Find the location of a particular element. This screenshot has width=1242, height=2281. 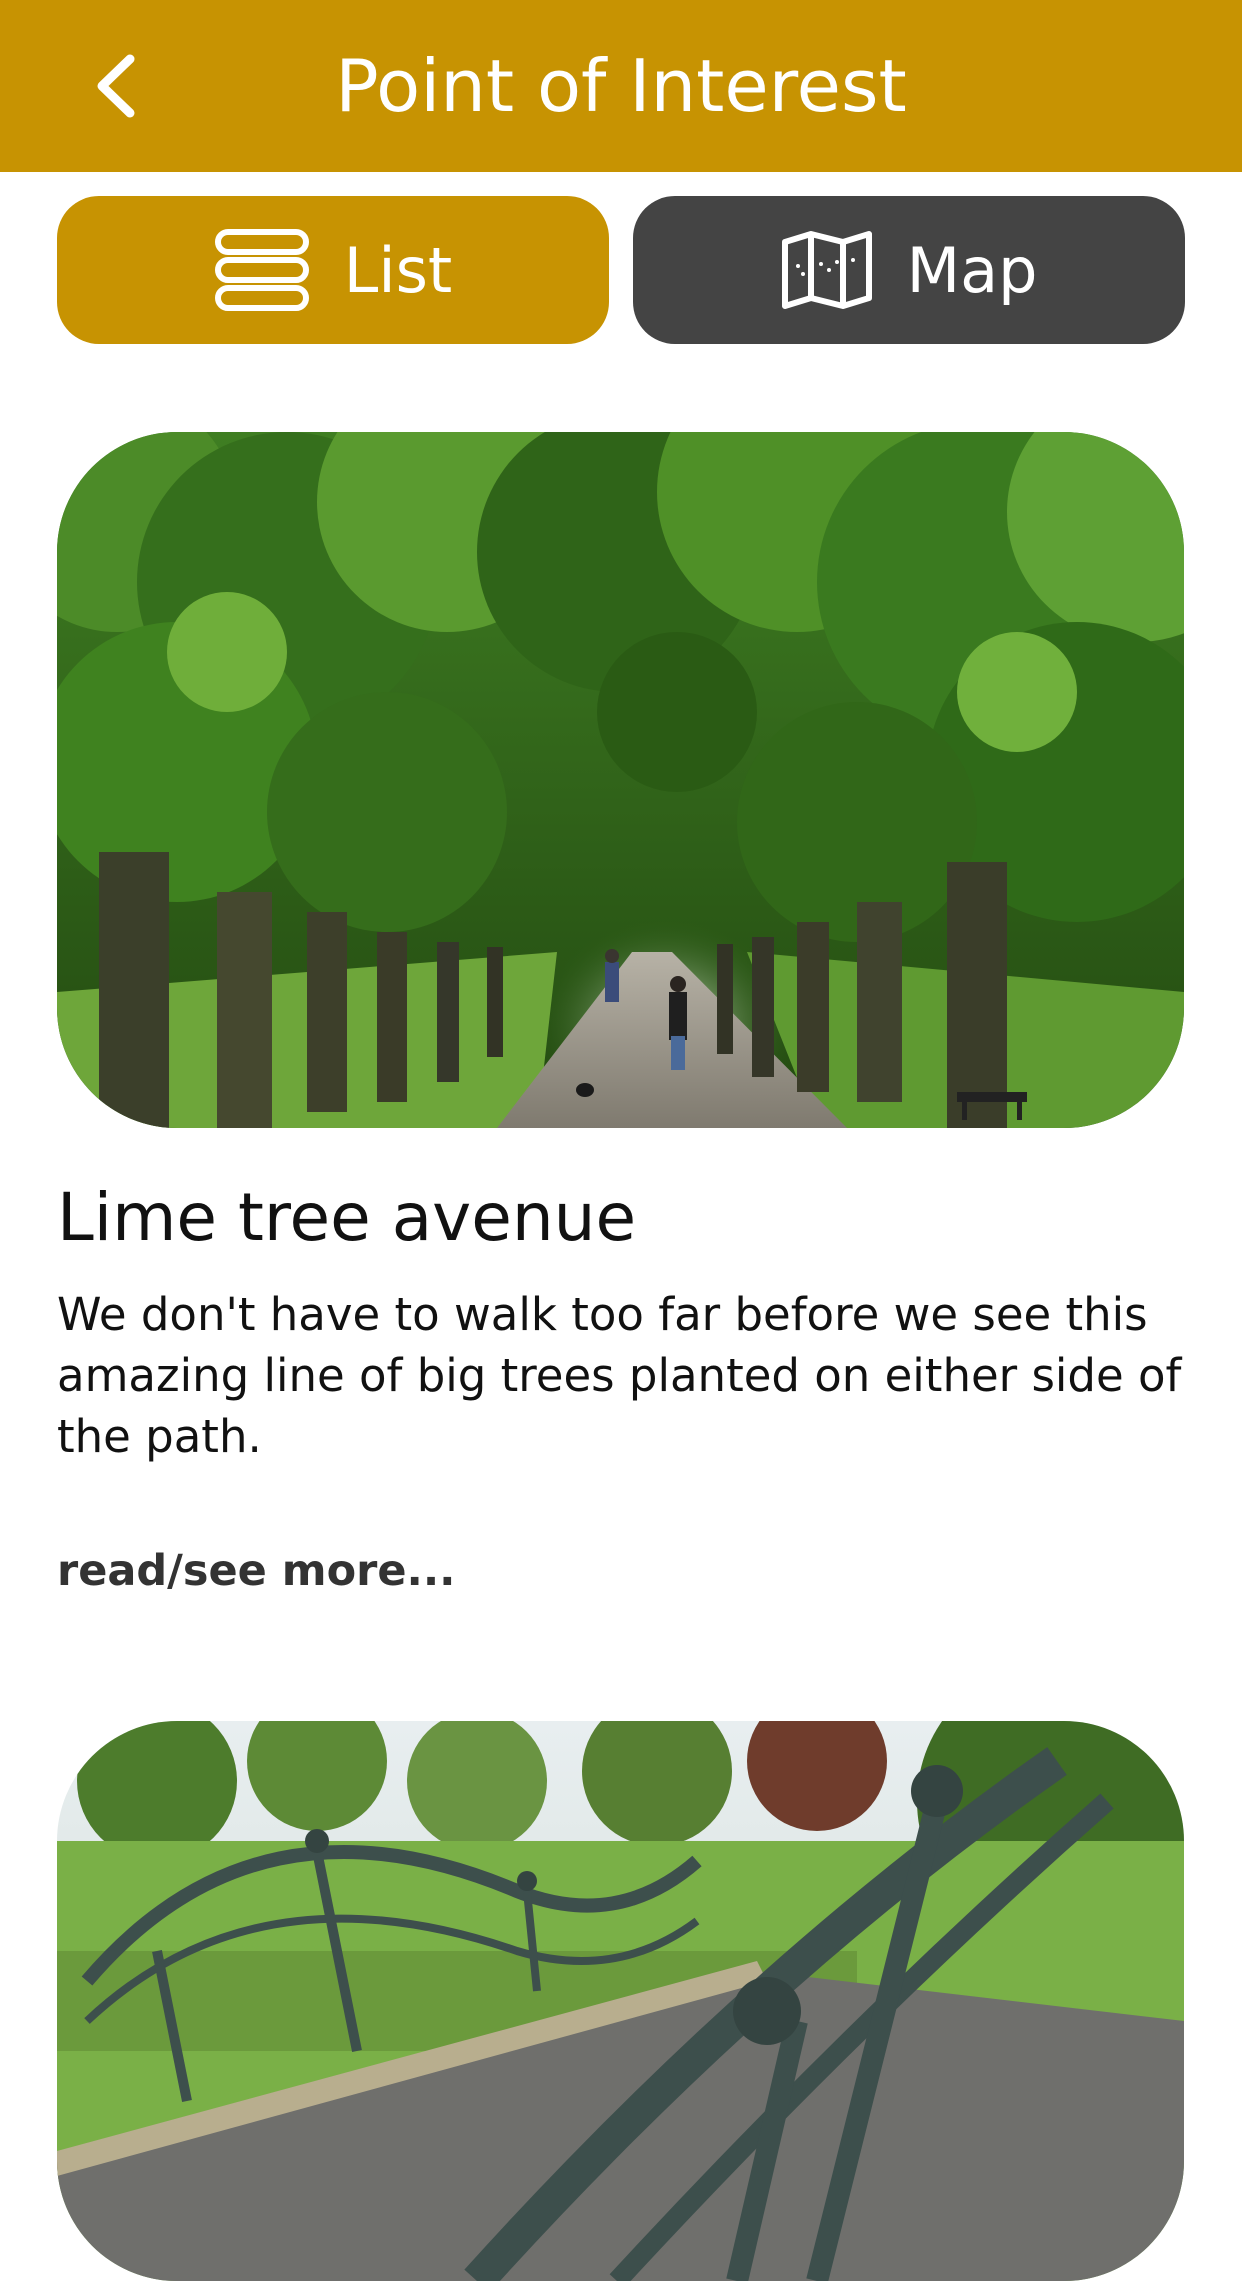

map-icon is located at coordinates (826, 270).